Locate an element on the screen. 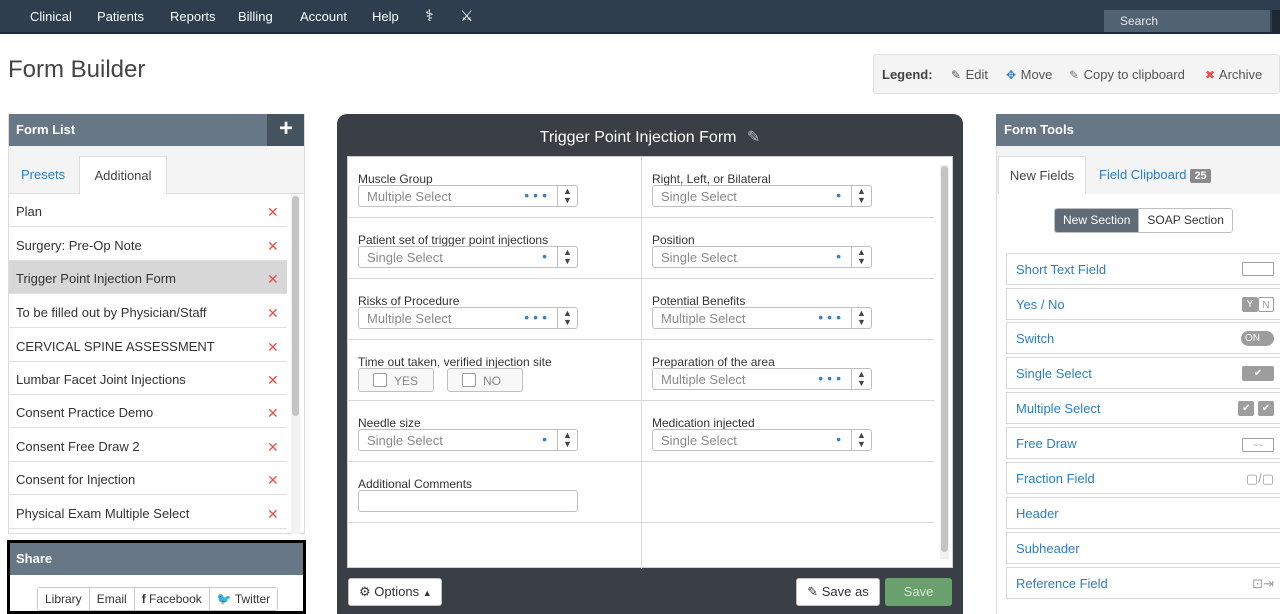 The width and height of the screenshot is (1280, 614). tab-presets: Presets is located at coordinates (43, 174).